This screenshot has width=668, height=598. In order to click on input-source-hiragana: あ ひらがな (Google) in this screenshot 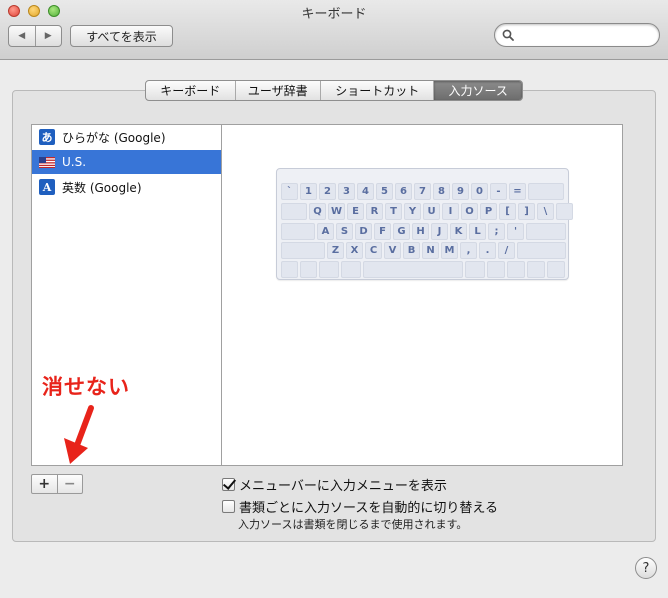, I will do `click(126, 137)`.